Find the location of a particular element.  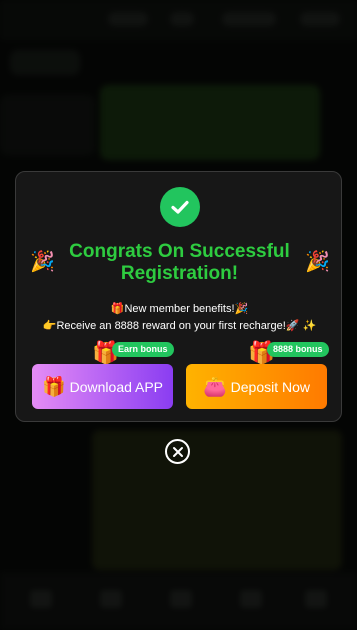

close-icon is located at coordinates (177, 451).